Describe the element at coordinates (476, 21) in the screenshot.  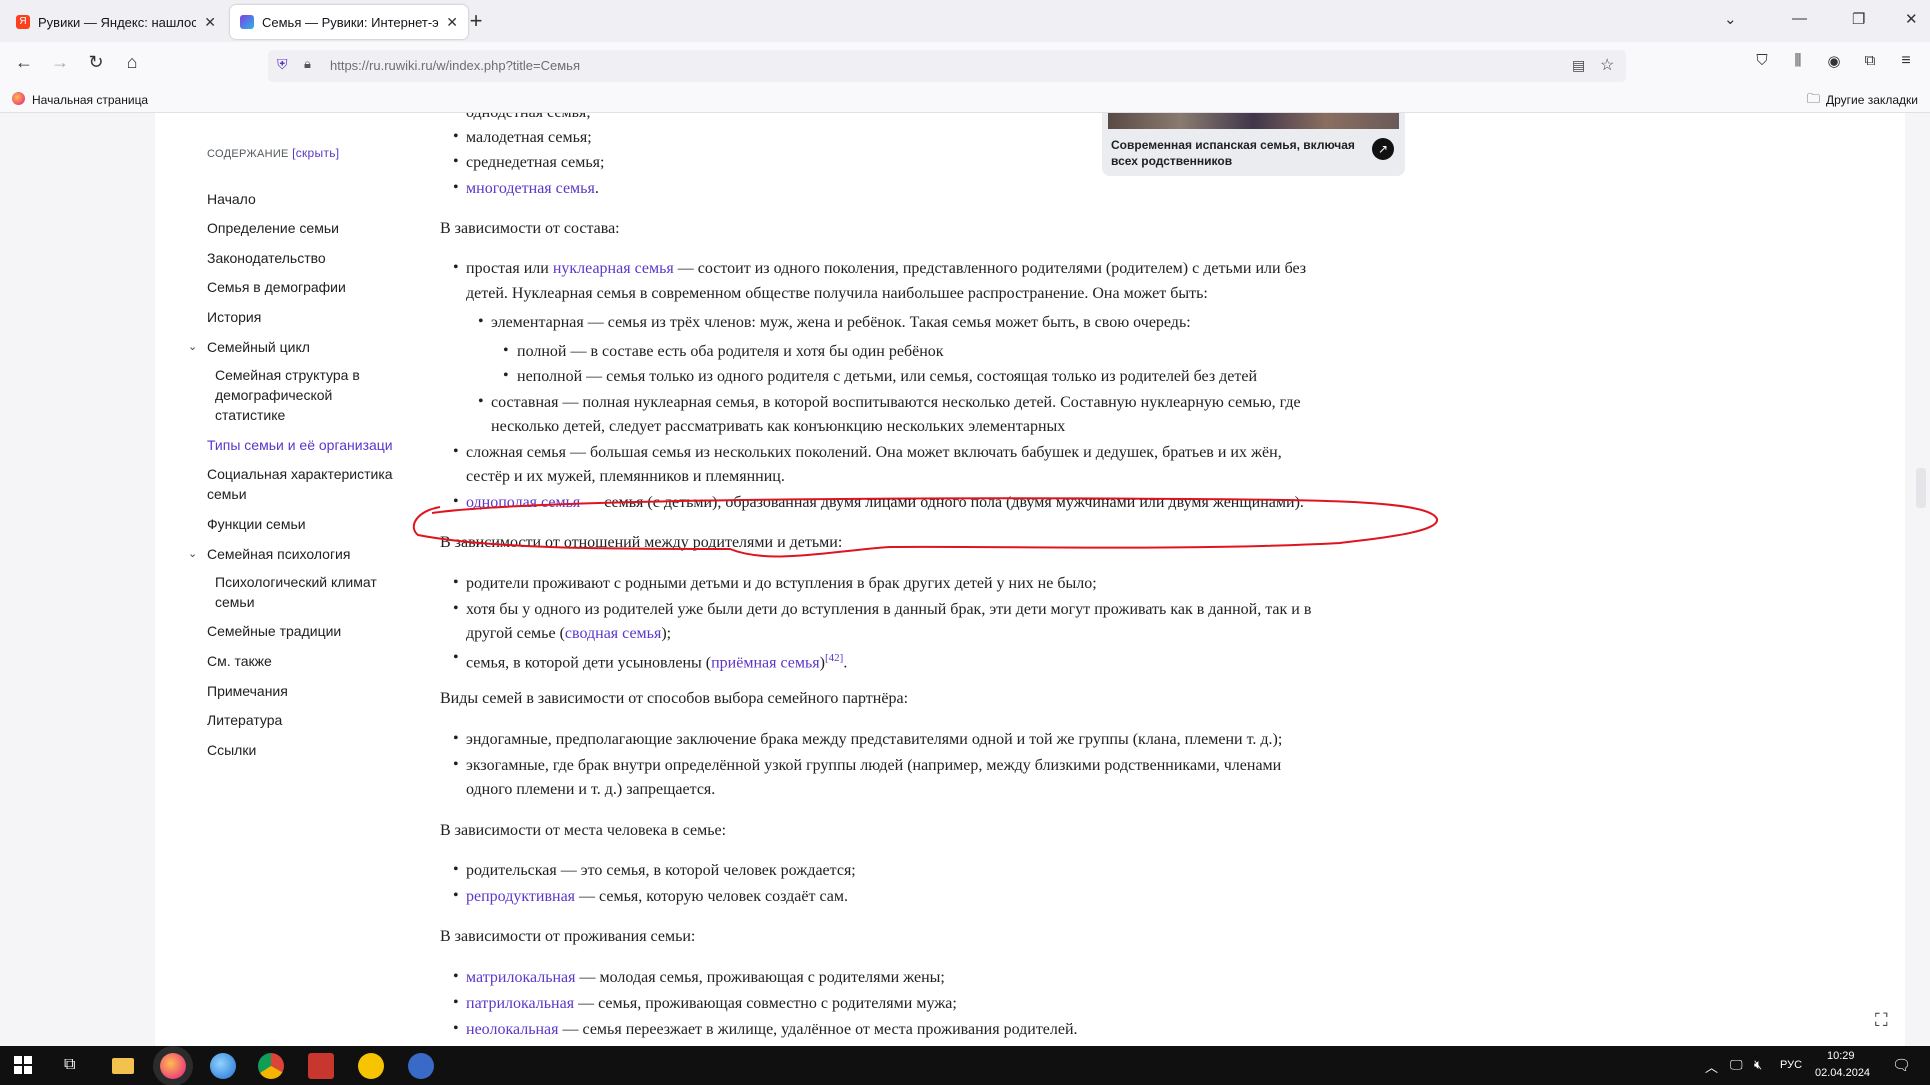
I see `new-tab-button: +` at that location.